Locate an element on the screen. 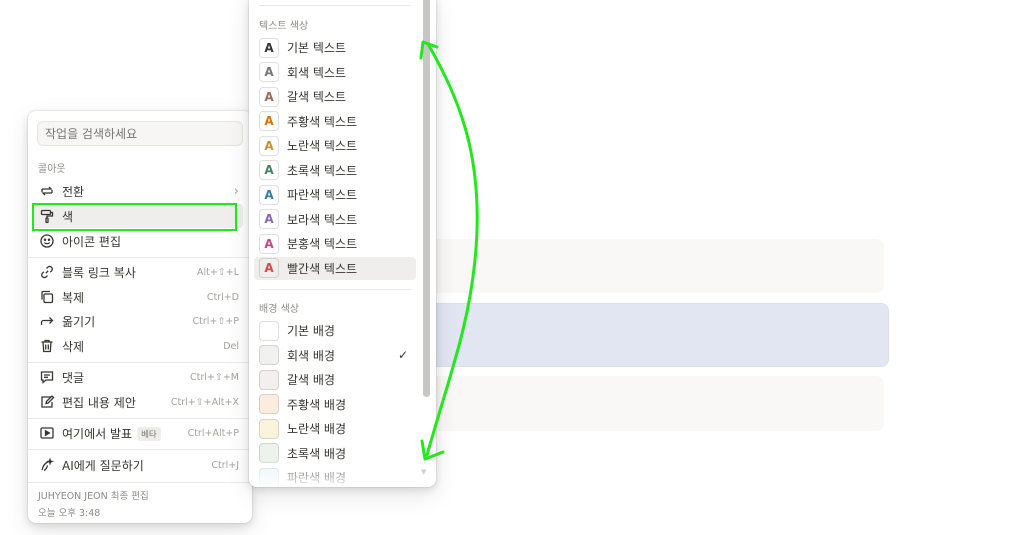 This screenshot has height=535, width=1024. menu-item-suggest-edits: 편집 내용 제안 Ctrl+⇧+Alt+X is located at coordinates (138, 402).